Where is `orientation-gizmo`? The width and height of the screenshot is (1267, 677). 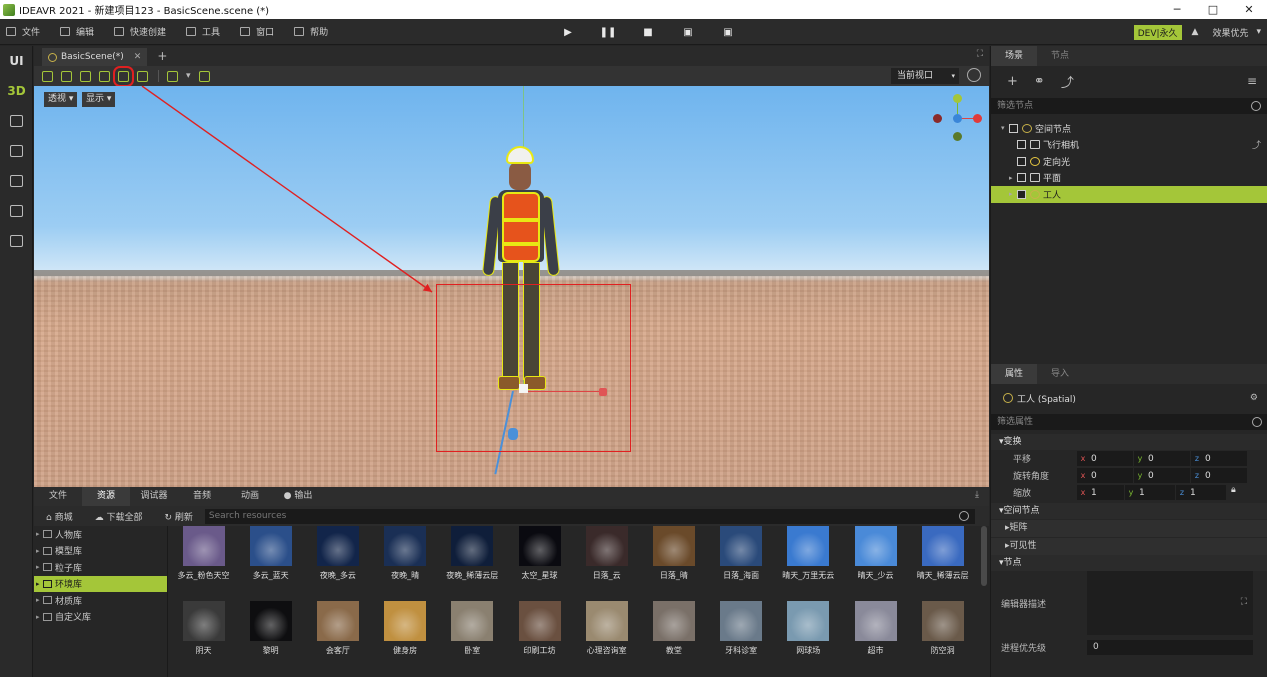 orientation-gizmo is located at coordinates (958, 117).